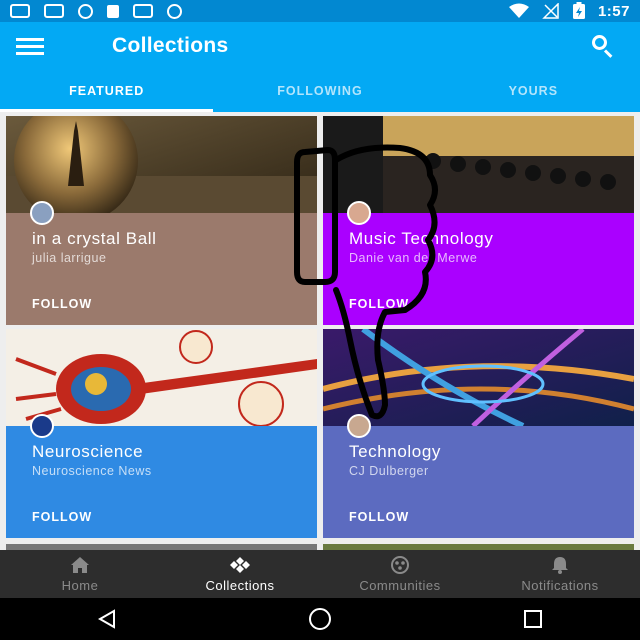 This screenshot has width=640, height=640. What do you see at coordinates (161, 164) in the screenshot?
I see `crystal-ball-image` at bounding box center [161, 164].